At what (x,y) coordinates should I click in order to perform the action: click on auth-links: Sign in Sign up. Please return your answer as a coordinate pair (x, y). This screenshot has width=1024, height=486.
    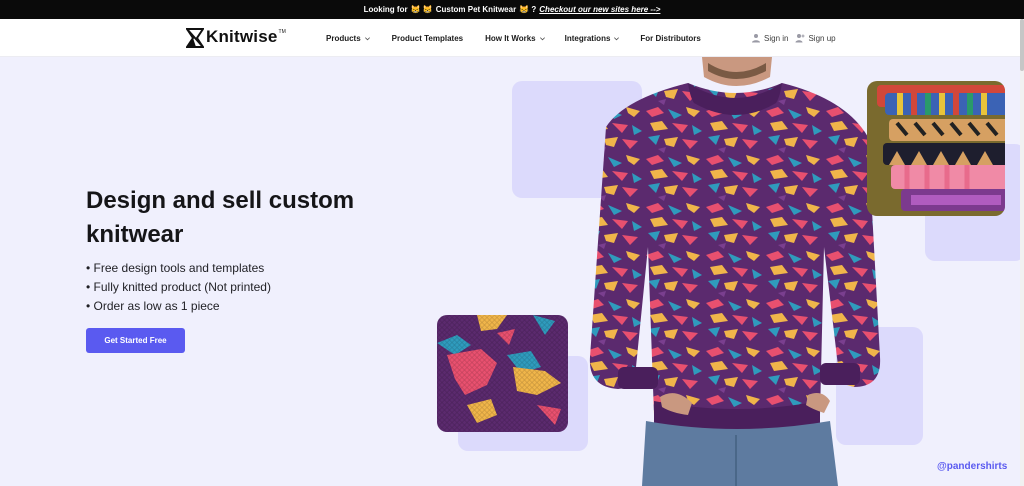
    Looking at the image, I should click on (793, 38).